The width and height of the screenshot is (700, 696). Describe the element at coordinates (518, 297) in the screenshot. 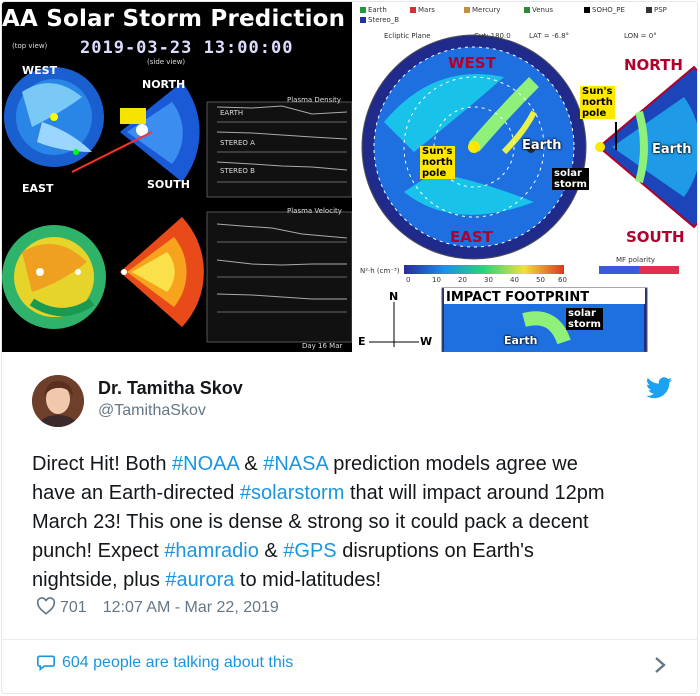

I see `impact-footprint-title: IMPACT FOOTPRINT` at that location.